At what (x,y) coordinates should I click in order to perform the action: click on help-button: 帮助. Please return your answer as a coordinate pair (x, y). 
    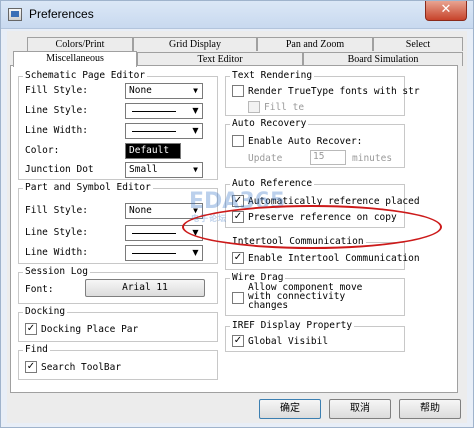
    Looking at the image, I should click on (430, 409).